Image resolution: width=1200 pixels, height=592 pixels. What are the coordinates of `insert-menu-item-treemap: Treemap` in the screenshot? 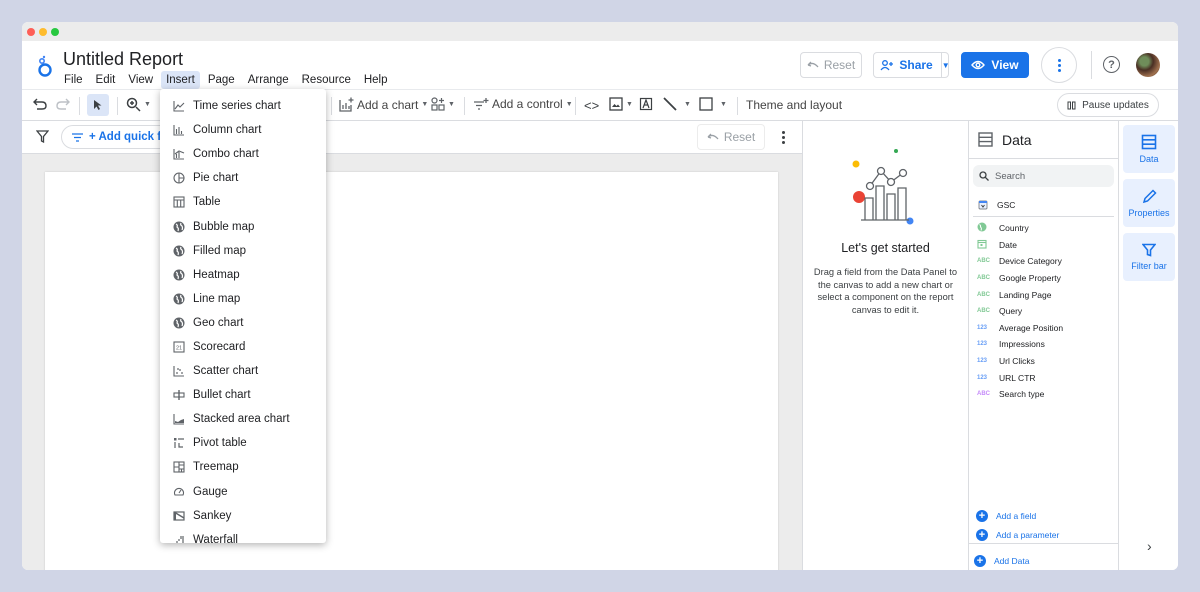 It's located at (243, 467).